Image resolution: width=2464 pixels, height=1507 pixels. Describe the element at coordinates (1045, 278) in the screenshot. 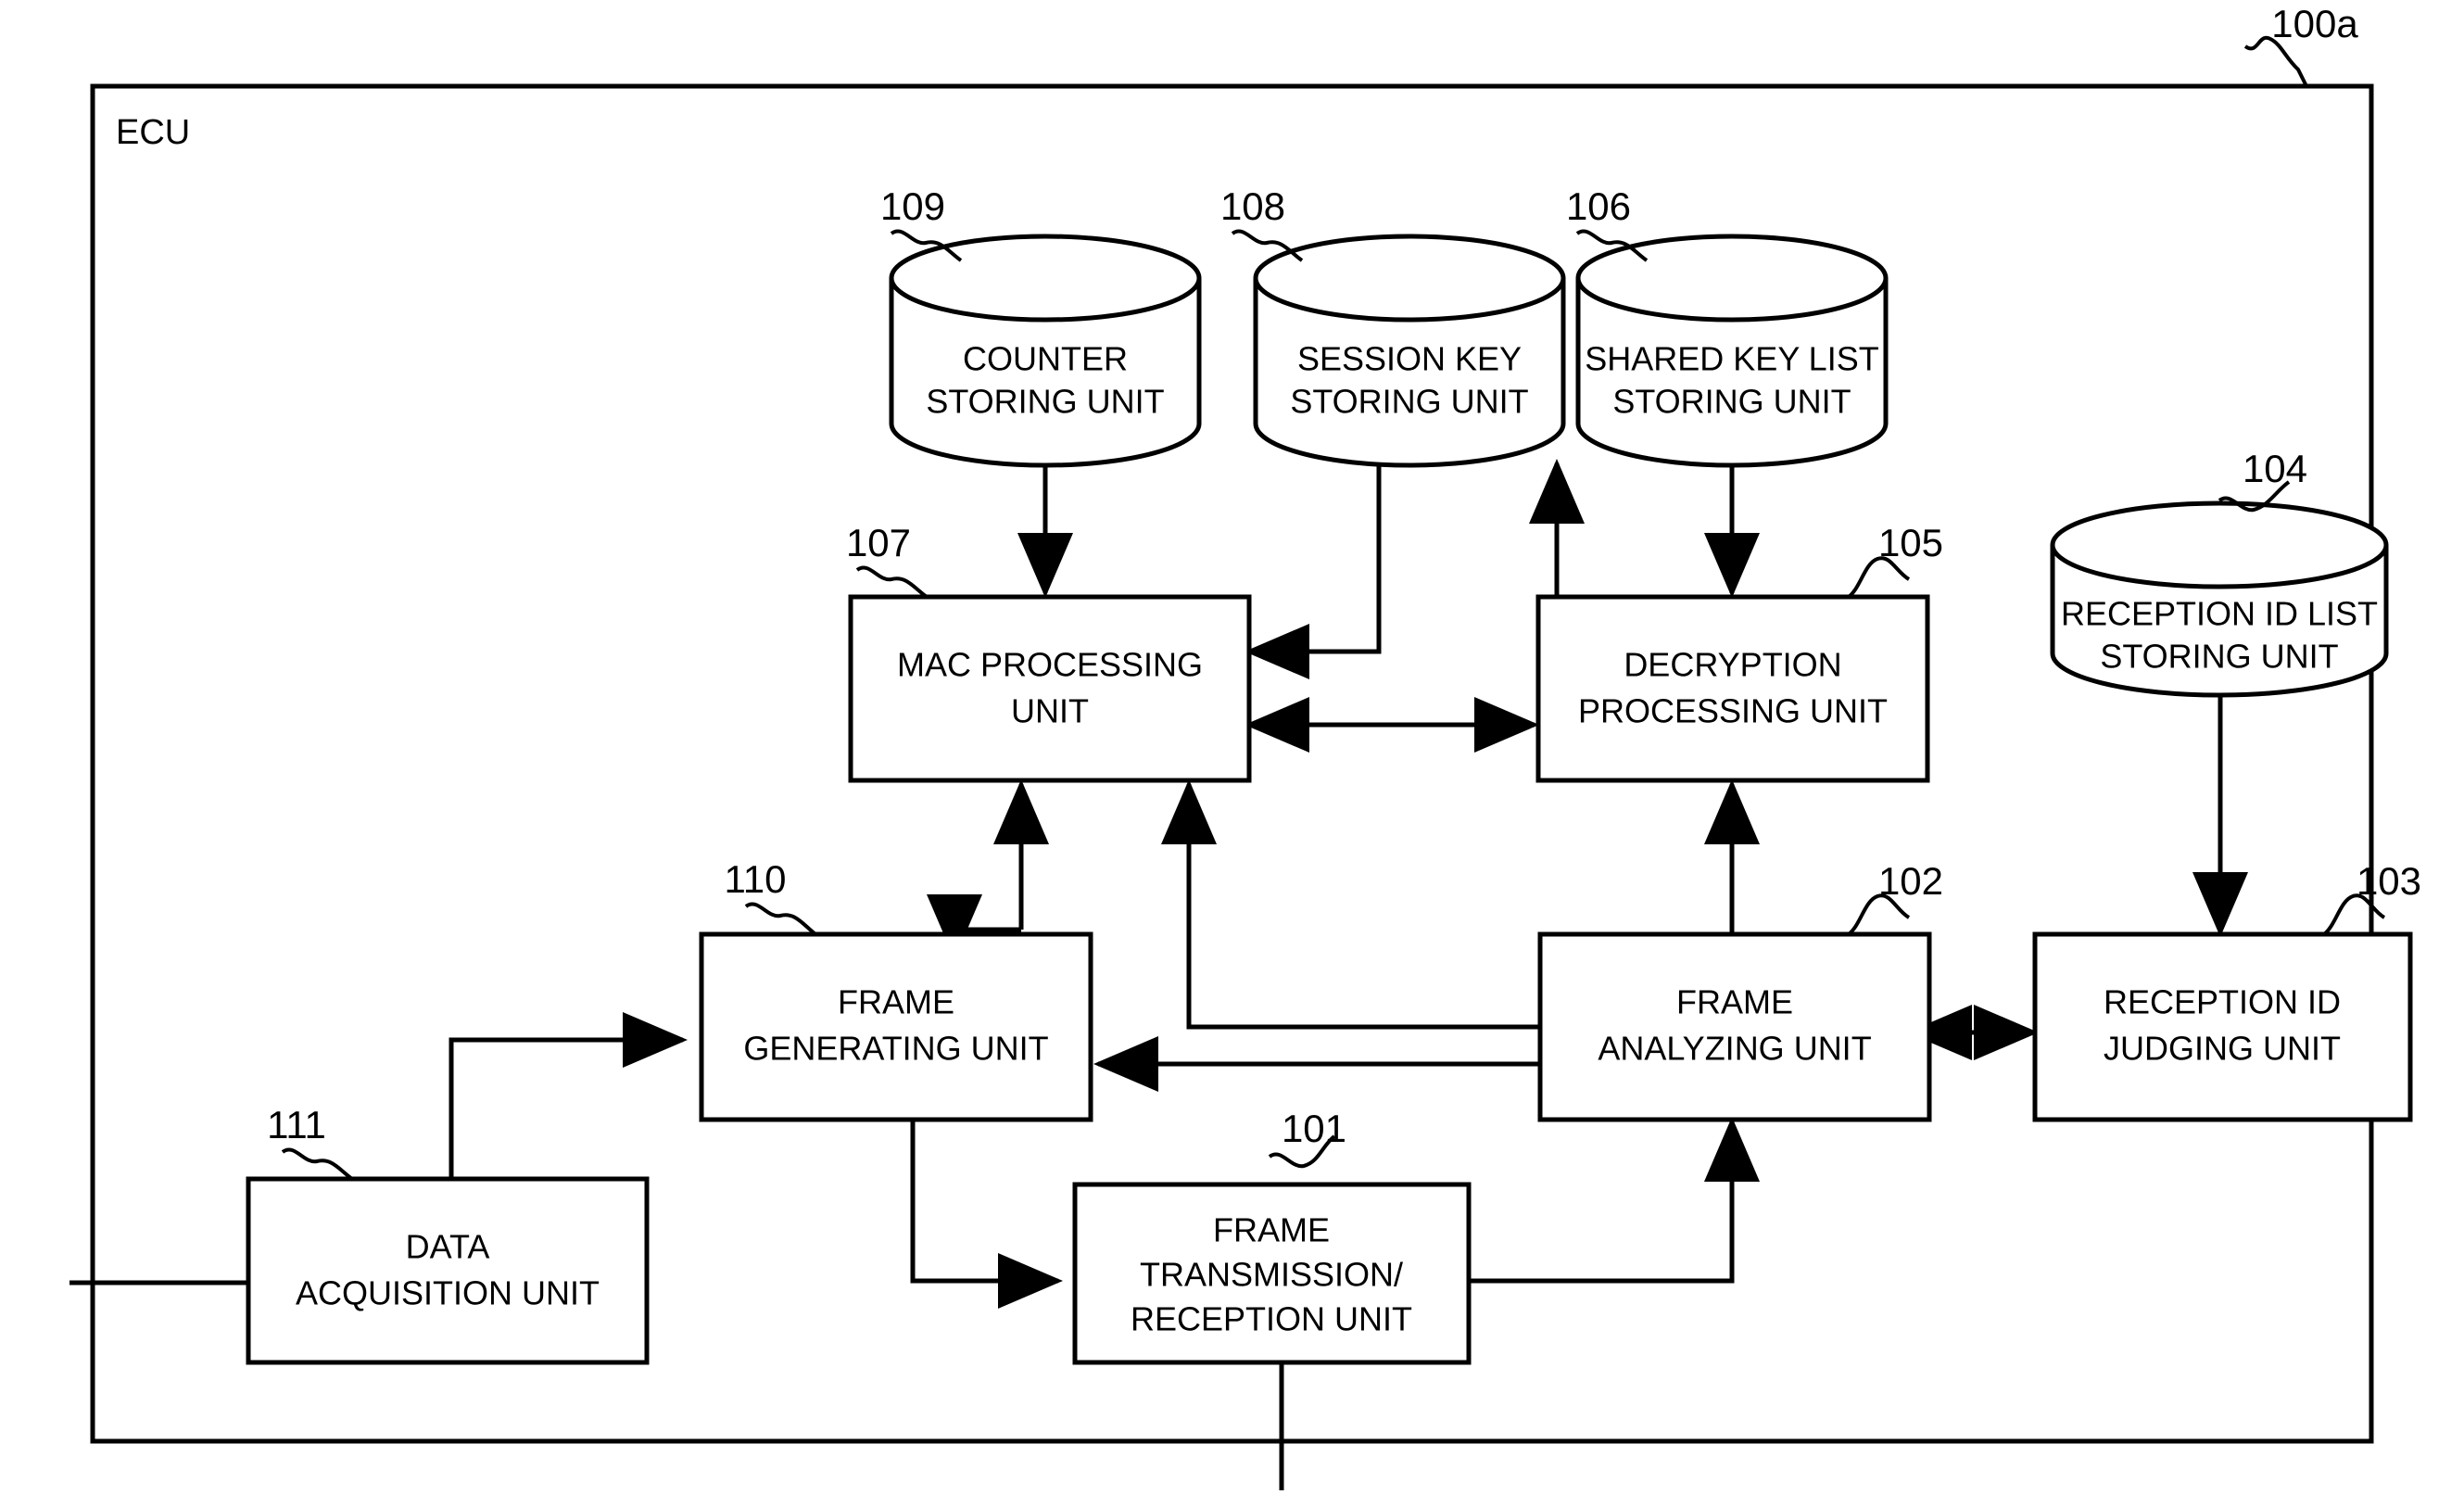

I see `counter-storing-unit-top` at that location.